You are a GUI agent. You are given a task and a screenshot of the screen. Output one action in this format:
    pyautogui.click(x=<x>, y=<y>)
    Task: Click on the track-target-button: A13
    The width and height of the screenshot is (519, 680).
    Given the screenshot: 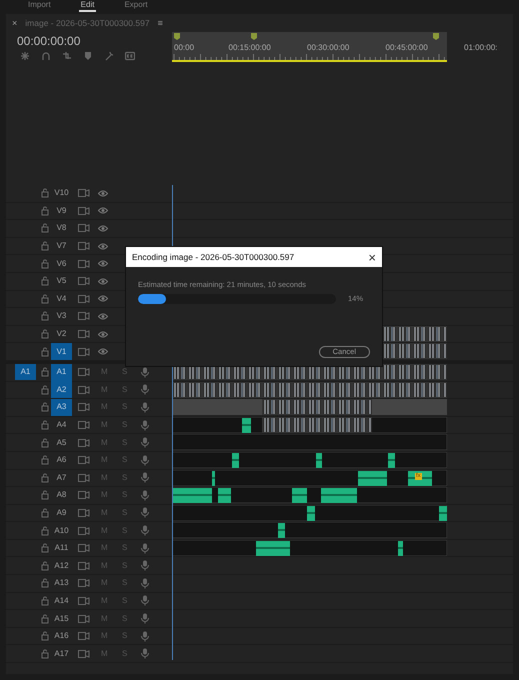 What is the action you would take?
    pyautogui.click(x=61, y=583)
    